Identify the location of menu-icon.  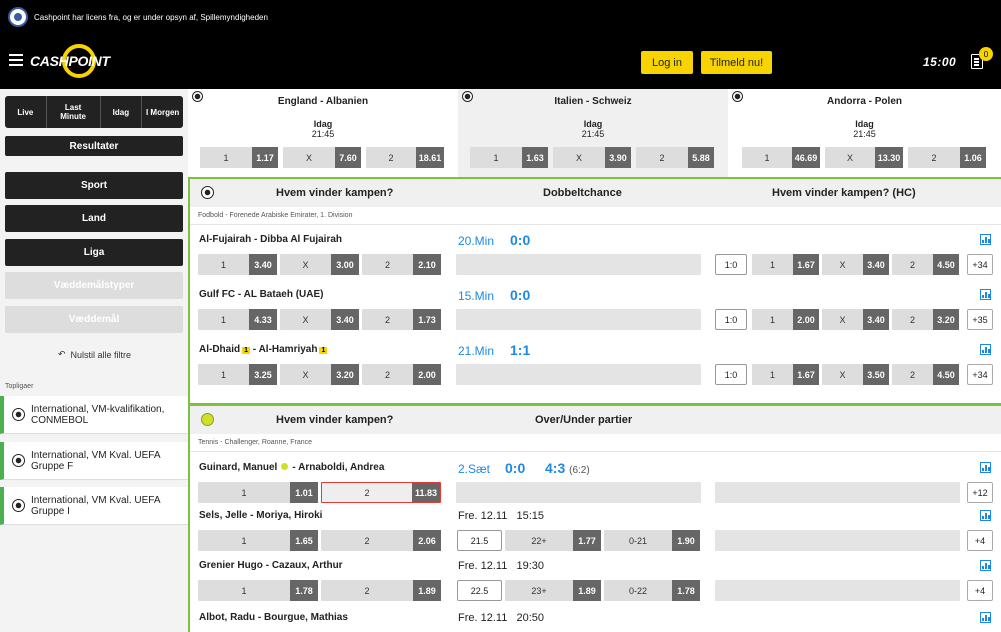
(16, 60).